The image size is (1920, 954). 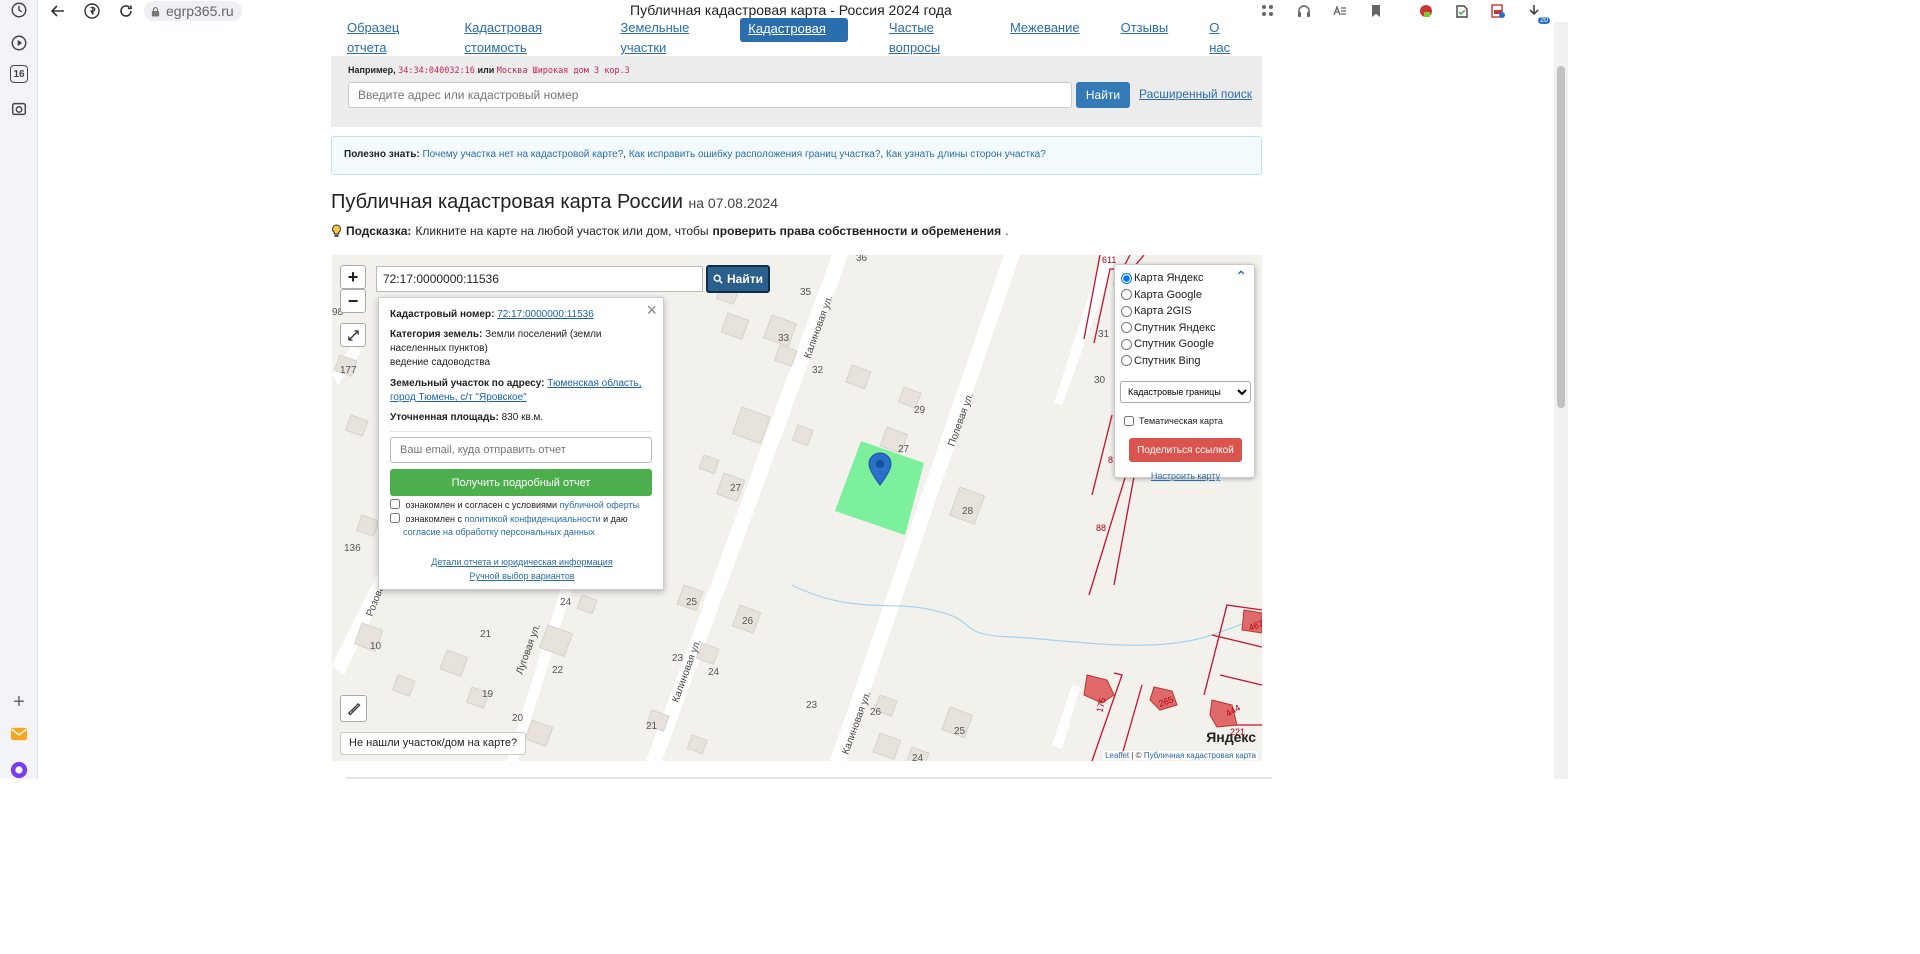 What do you see at coordinates (1462, 11) in the screenshot?
I see `ext-doc-icon` at bounding box center [1462, 11].